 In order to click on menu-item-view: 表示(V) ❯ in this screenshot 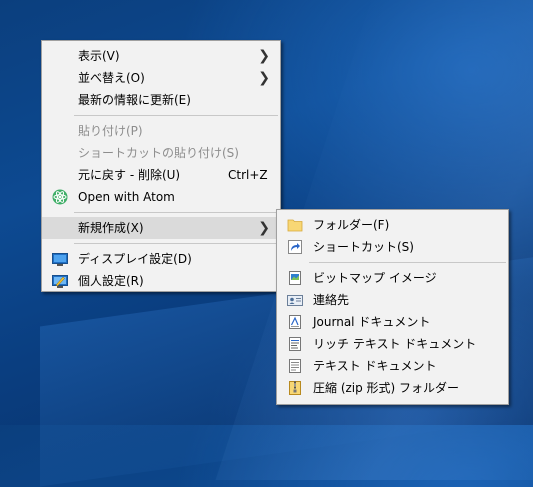, I will do `click(161, 56)`.